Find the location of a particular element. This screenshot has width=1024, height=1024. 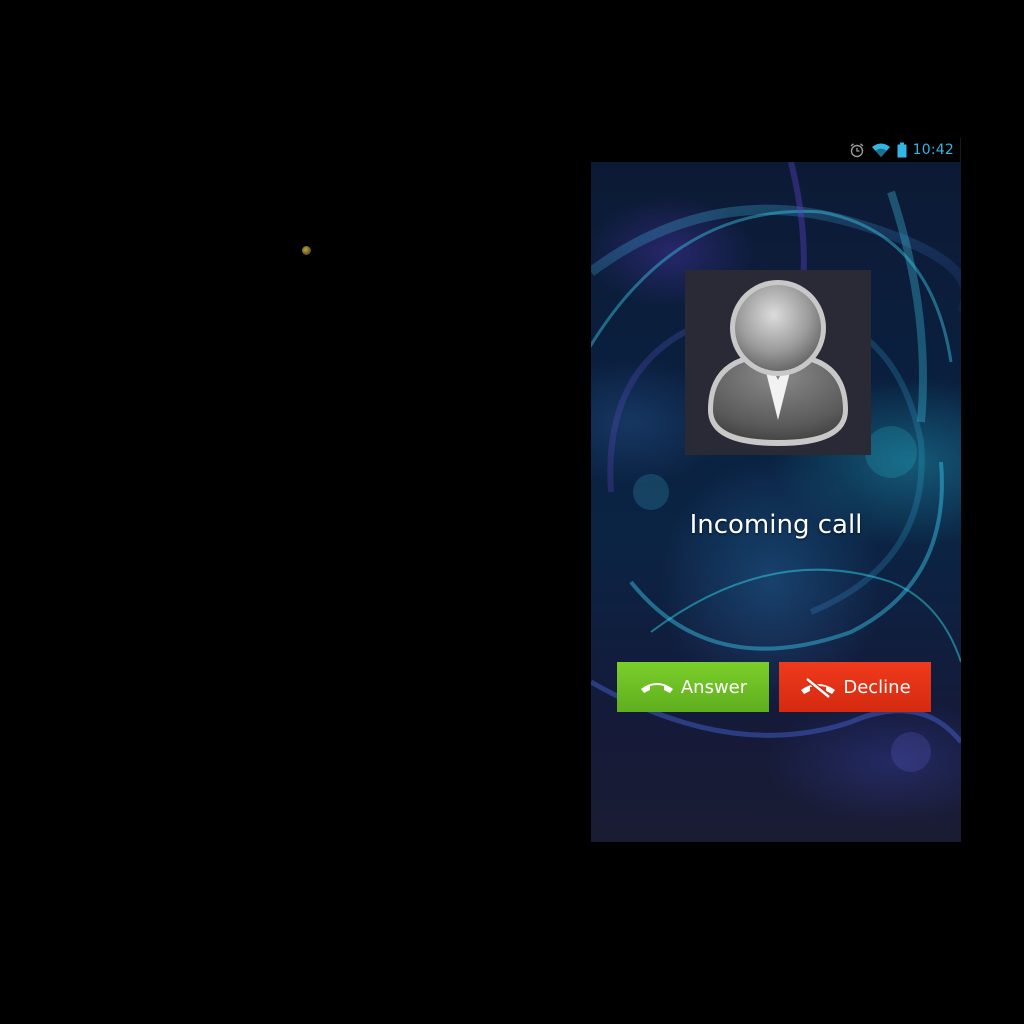

contact-photo is located at coordinates (778, 362).